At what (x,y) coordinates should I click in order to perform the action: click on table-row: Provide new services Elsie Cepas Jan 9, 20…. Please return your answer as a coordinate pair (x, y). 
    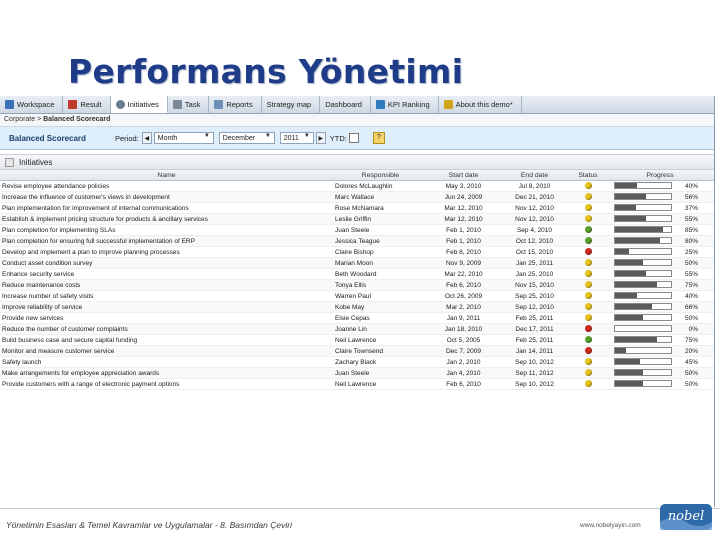
    Looking at the image, I should click on (357, 318).